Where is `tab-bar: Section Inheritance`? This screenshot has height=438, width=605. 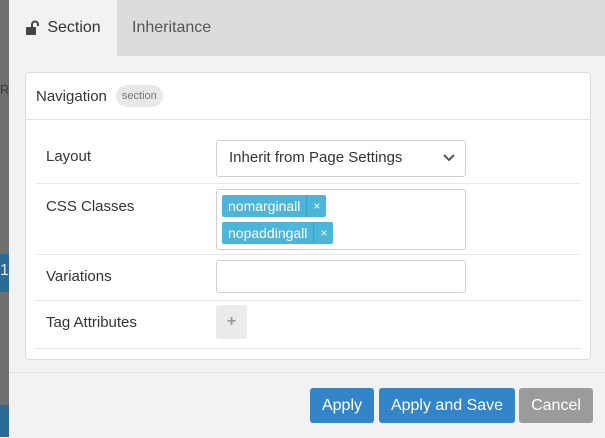
tab-bar: Section Inheritance is located at coordinates (307, 28).